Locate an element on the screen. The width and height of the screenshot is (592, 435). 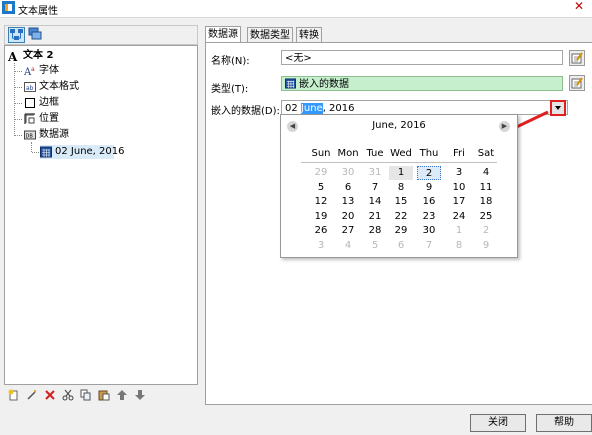
calendar-day: 22 is located at coordinates (401, 217).